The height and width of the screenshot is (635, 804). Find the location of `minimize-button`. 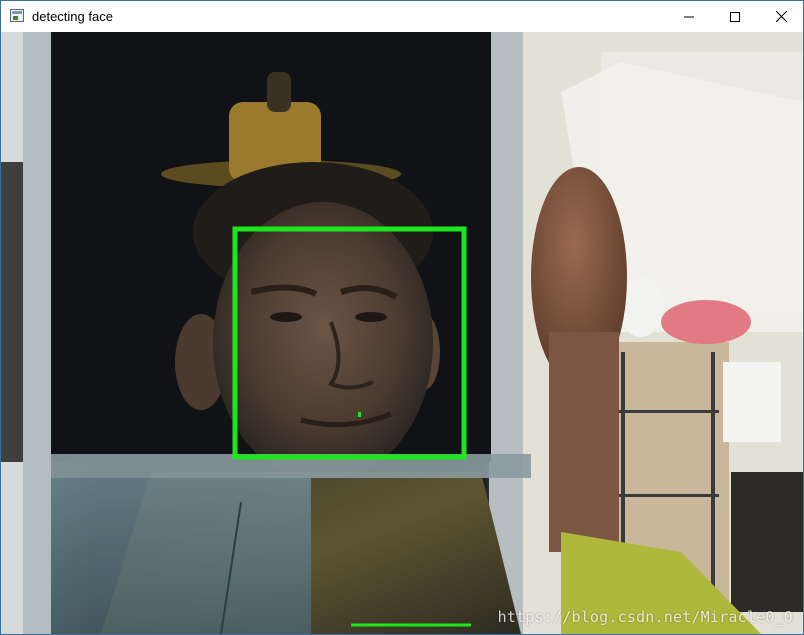

minimize-button is located at coordinates (689, 16).